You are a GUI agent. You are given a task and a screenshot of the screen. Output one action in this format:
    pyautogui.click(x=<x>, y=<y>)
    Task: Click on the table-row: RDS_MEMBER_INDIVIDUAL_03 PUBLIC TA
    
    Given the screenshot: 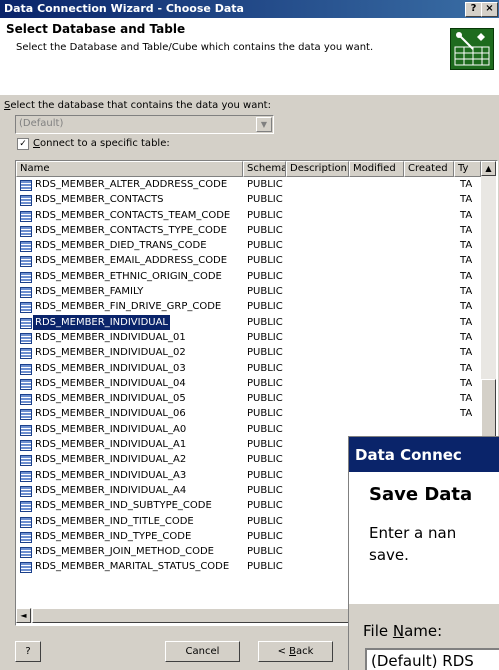 What is the action you would take?
    pyautogui.click(x=248, y=368)
    